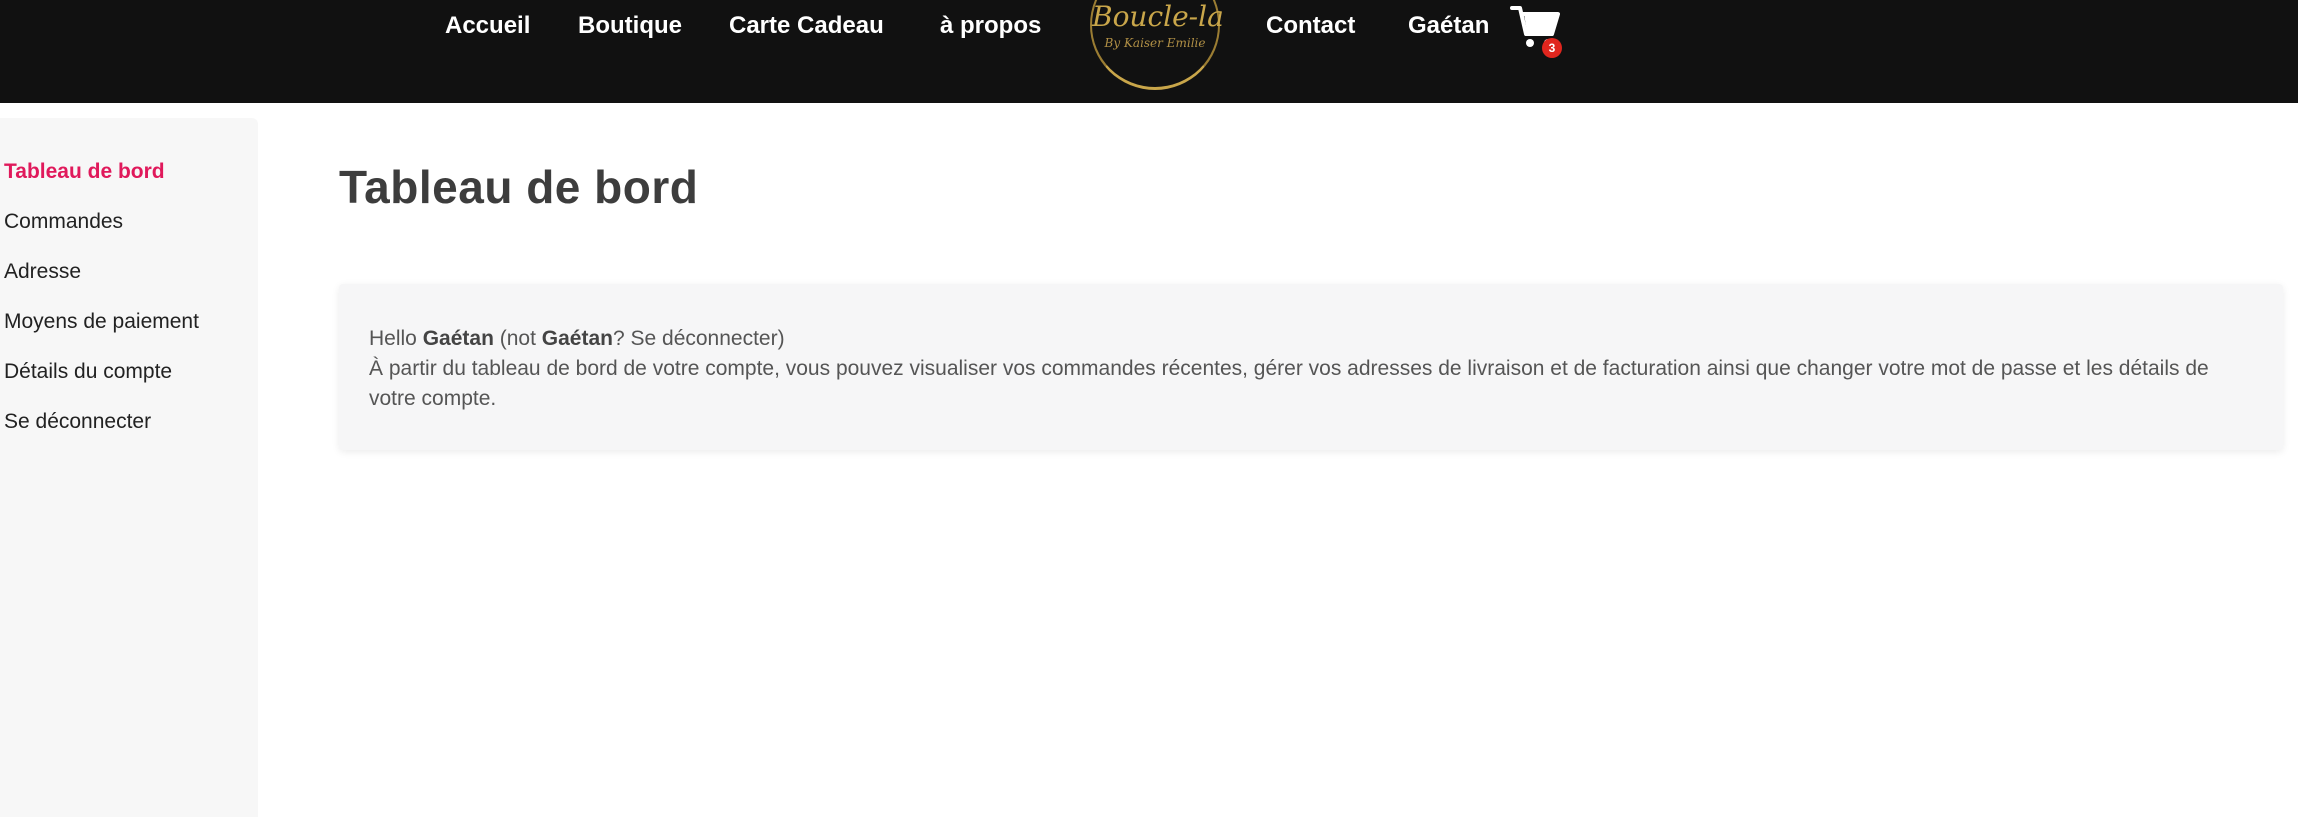 The width and height of the screenshot is (2298, 817). Describe the element at coordinates (630, 26) in the screenshot. I see `nav-boutique: Boutique` at that location.